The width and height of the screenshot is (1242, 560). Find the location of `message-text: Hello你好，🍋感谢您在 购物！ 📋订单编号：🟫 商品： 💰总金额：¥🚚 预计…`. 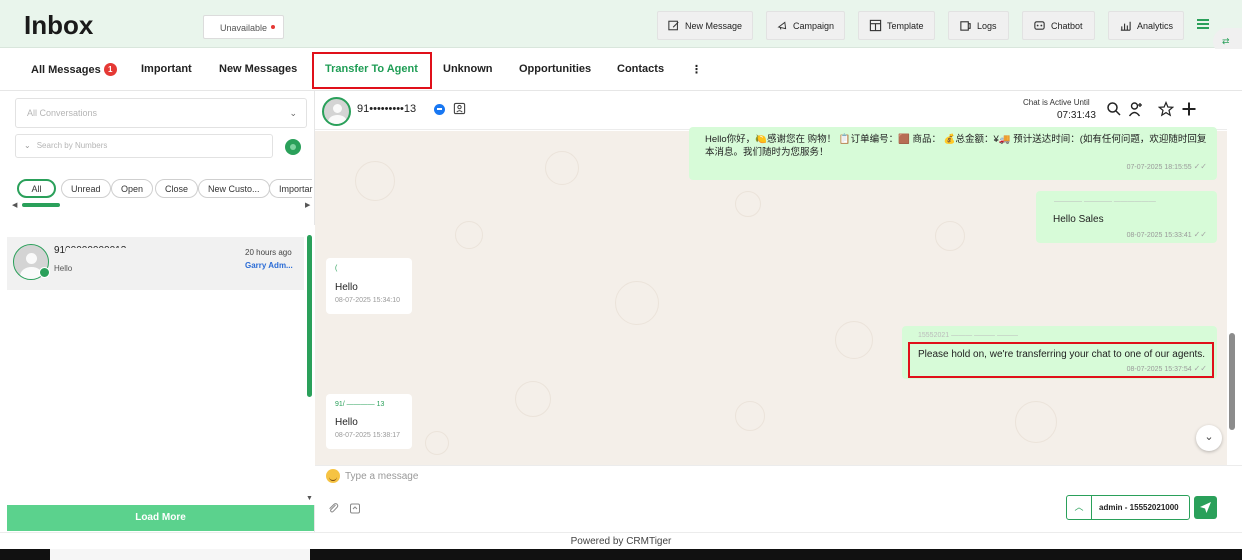

message-text: Hello你好，🍋感谢您在 购物！ 📋订单编号：🟫 商品： 💰总金额：¥🚚 预计… is located at coordinates (956, 146).